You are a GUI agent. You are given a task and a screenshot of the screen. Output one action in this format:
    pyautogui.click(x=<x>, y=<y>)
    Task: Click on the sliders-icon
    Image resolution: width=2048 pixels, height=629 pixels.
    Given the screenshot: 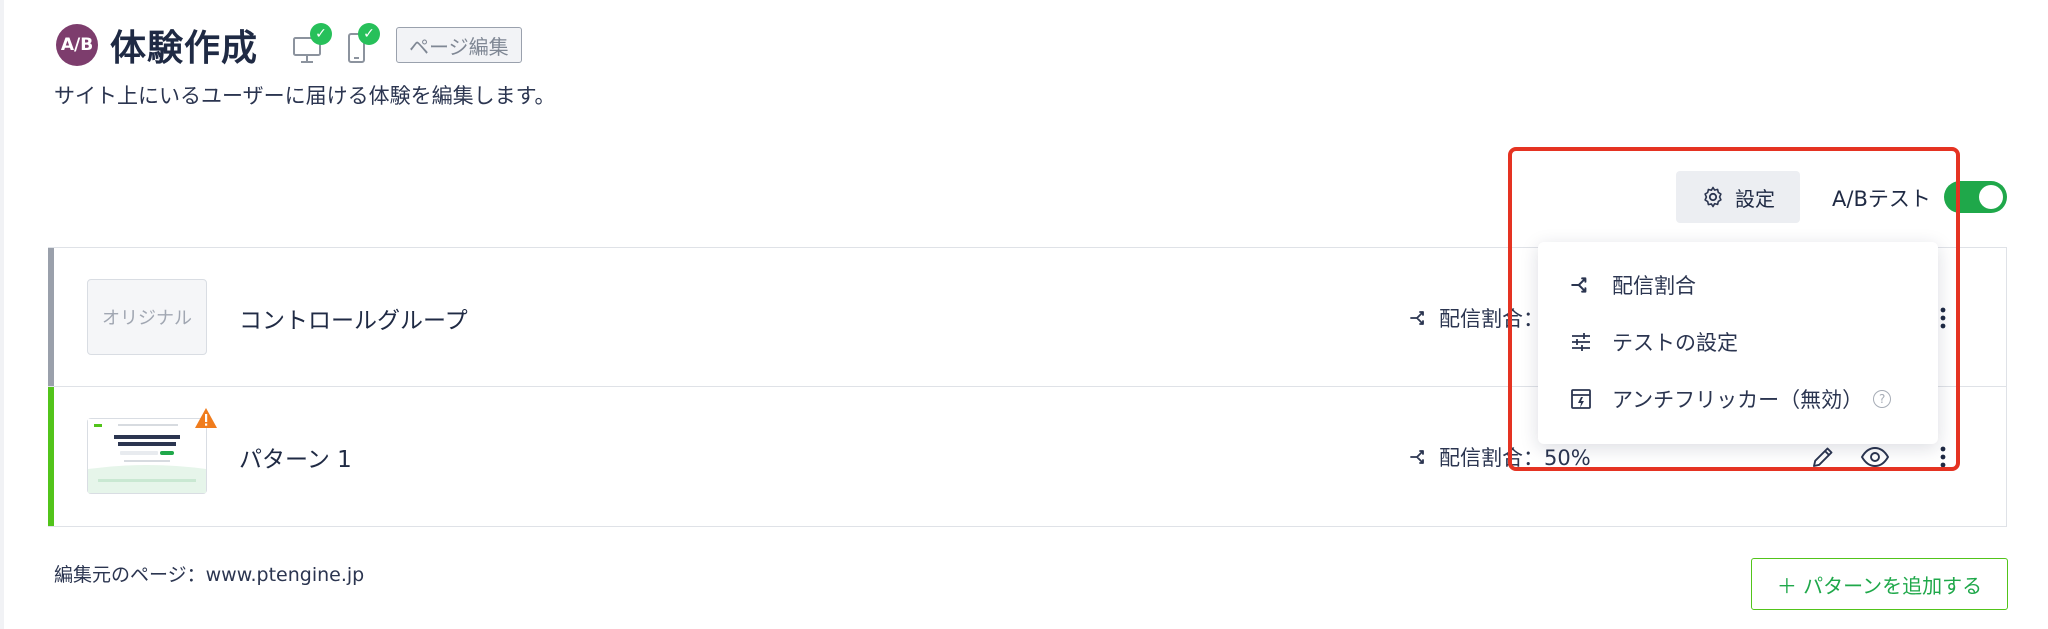 What is the action you would take?
    pyautogui.click(x=1581, y=341)
    